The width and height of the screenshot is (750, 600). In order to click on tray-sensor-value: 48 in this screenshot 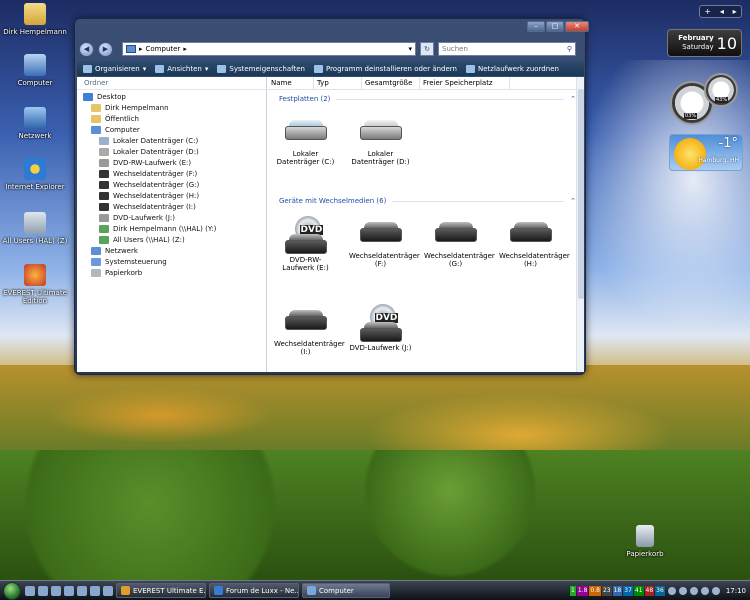, I will do `click(649, 590)`.